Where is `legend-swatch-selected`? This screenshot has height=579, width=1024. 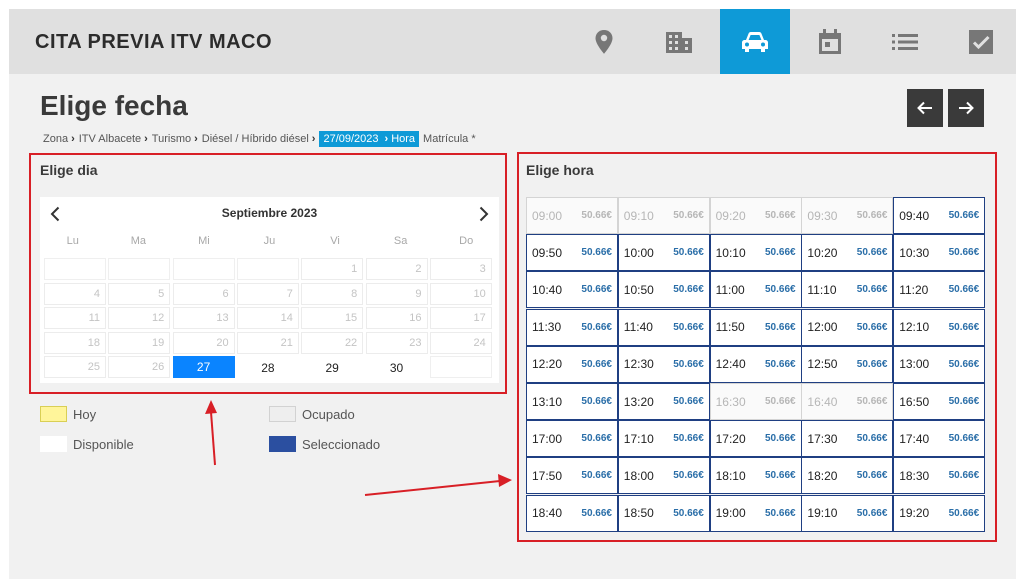 legend-swatch-selected is located at coordinates (282, 444).